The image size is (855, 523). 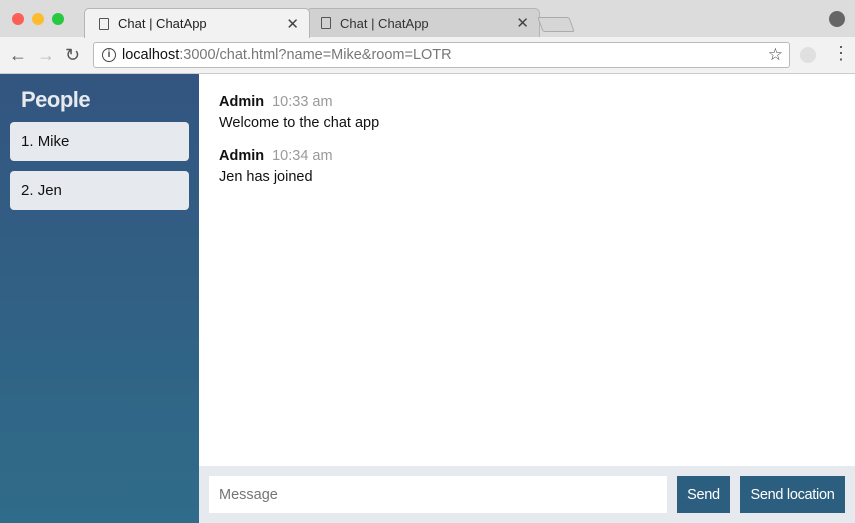 What do you see at coordinates (38, 19) in the screenshot?
I see `minimize-window-button` at bounding box center [38, 19].